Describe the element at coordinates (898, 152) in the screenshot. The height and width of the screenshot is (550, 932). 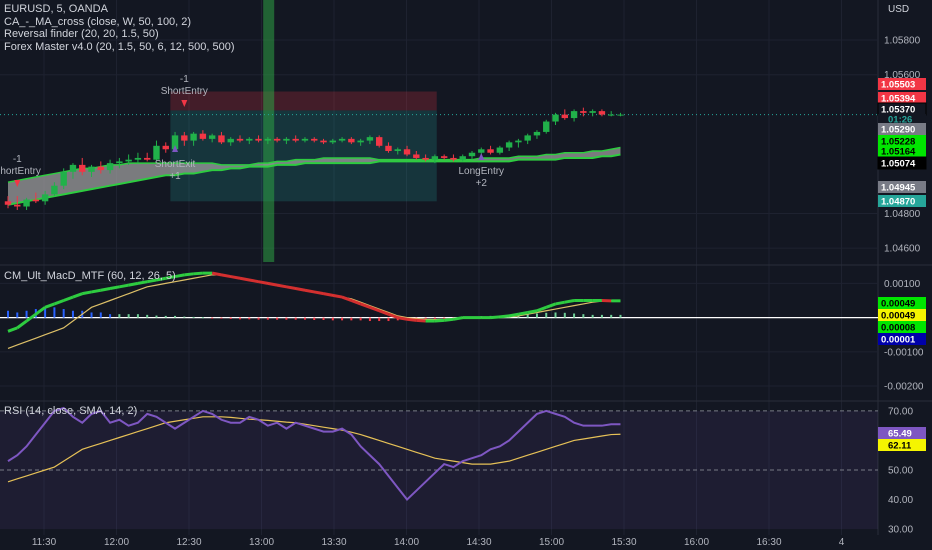
I see `price-tag-label: 1.05164` at that location.